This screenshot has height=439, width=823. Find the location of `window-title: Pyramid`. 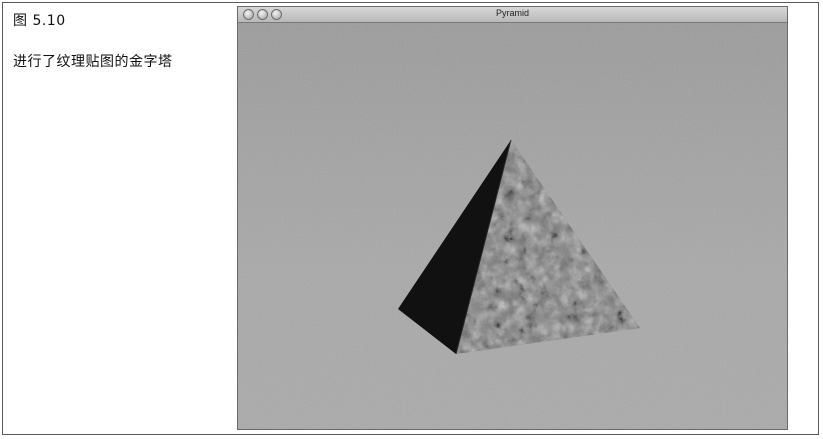

window-title: Pyramid is located at coordinates (512, 13).